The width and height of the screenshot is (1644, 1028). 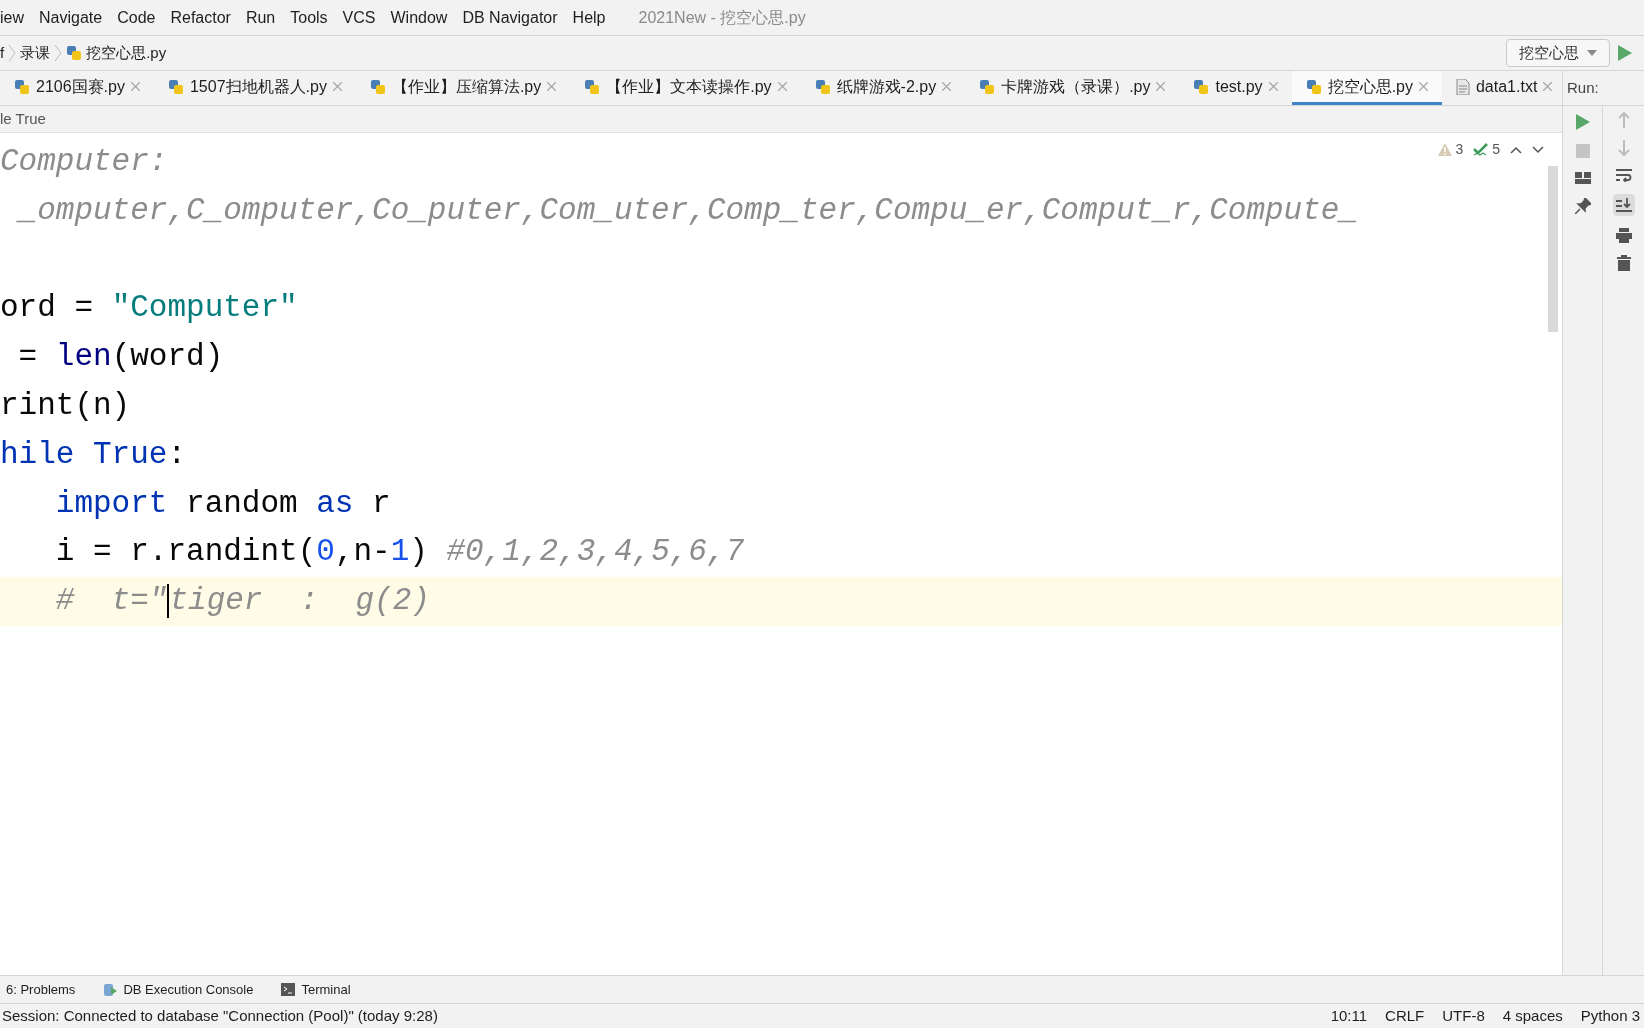 What do you see at coordinates (1366, 88) in the screenshot?
I see `editor-tab: 挖空心思.py` at bounding box center [1366, 88].